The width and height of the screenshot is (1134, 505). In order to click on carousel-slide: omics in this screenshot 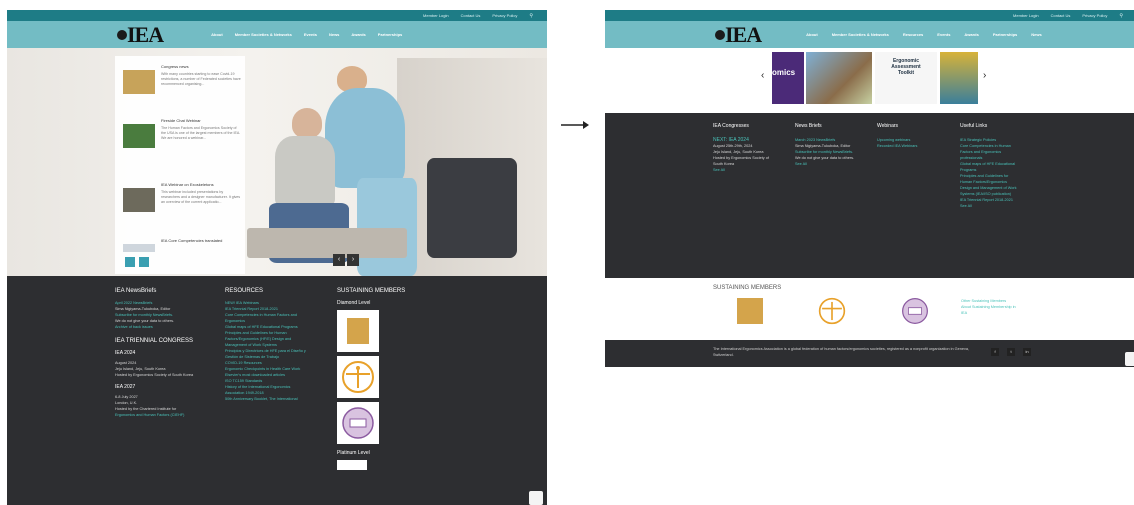, I will do `click(788, 78)`.